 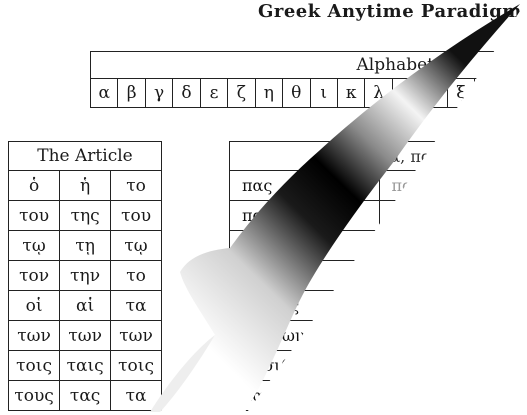 I want to click on letter-cell: μ, so click(x=406, y=93).